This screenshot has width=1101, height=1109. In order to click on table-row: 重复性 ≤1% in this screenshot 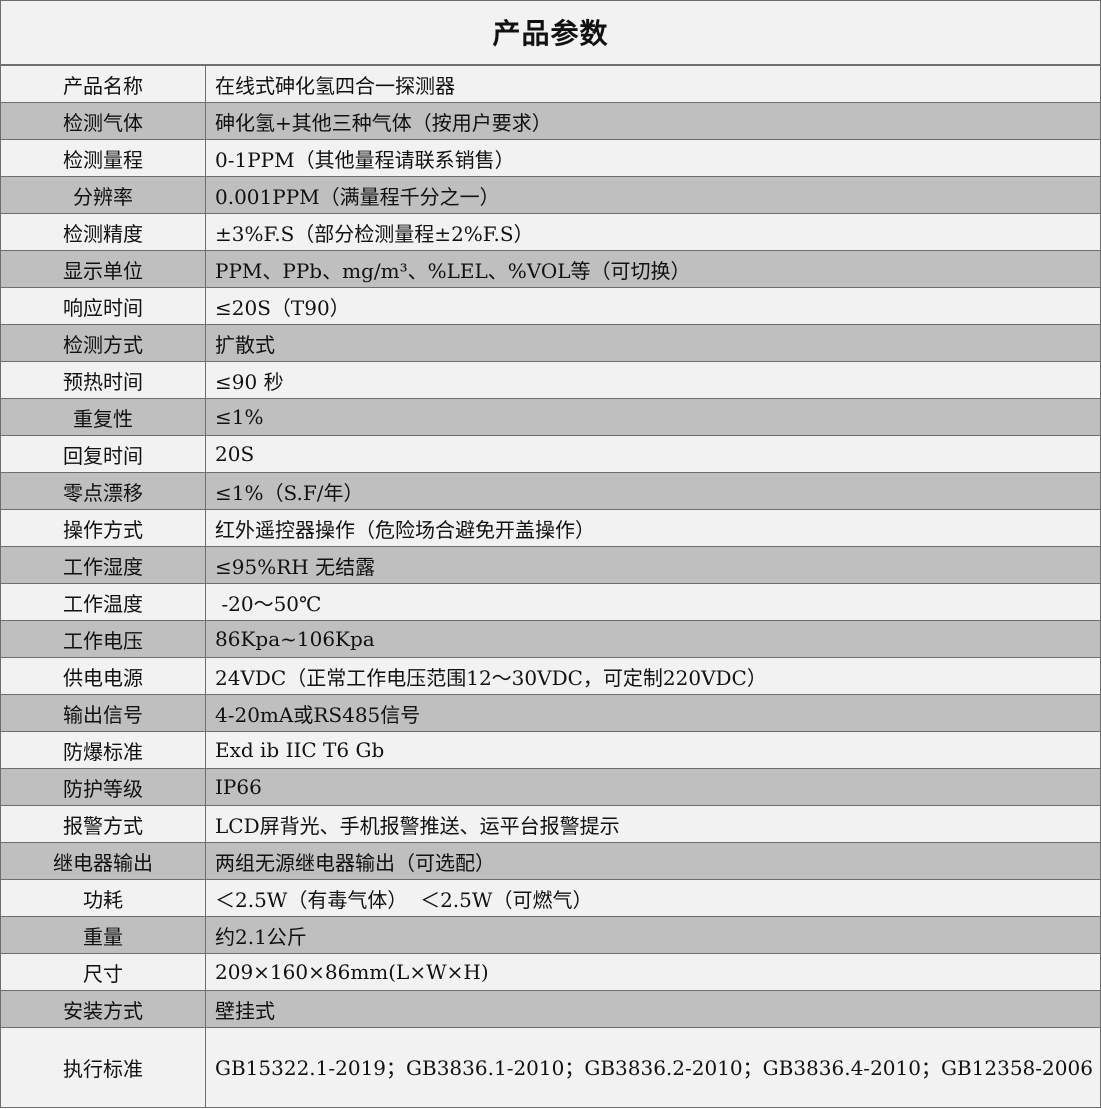, I will do `click(550, 417)`.